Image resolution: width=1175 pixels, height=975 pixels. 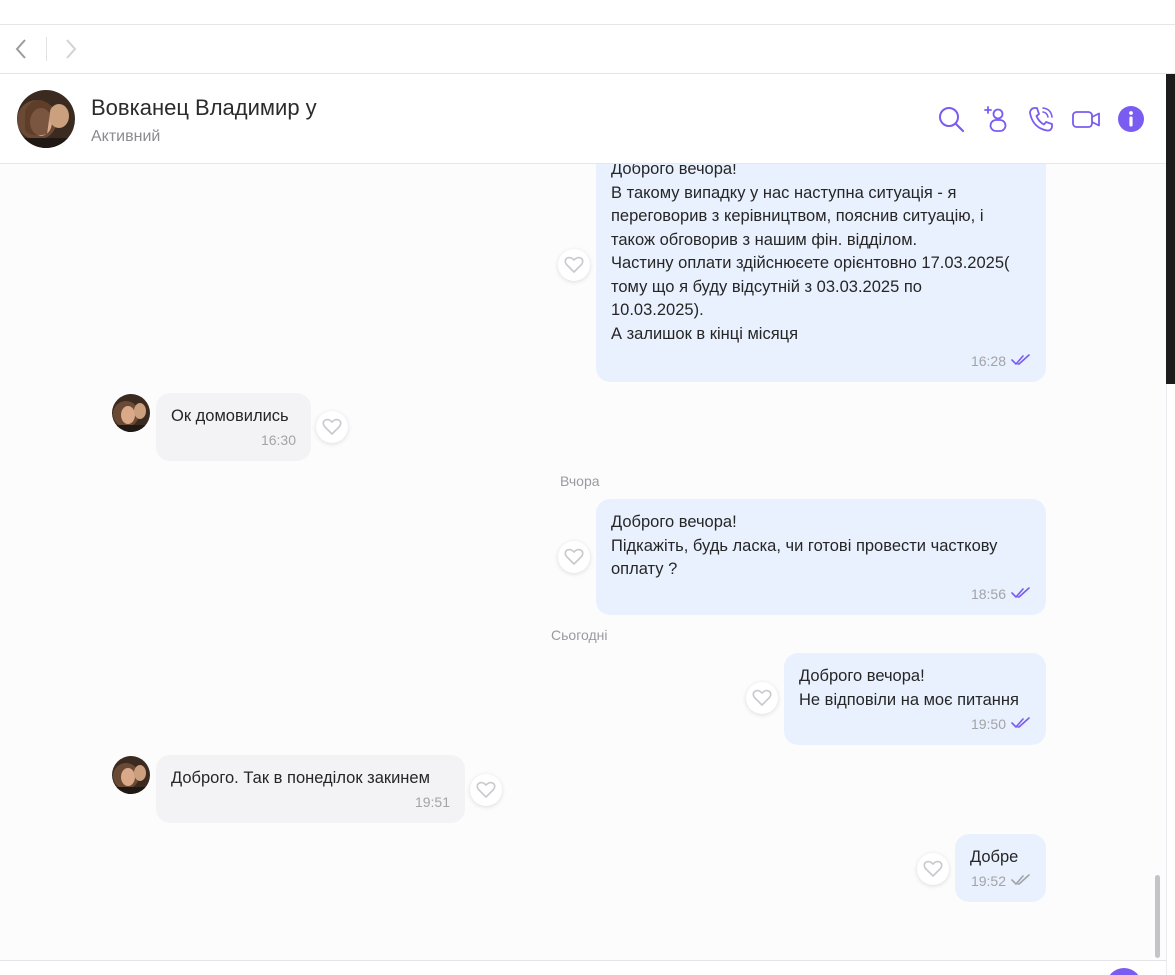 What do you see at coordinates (1021, 882) in the screenshot?
I see `delivered-ticks-icon` at bounding box center [1021, 882].